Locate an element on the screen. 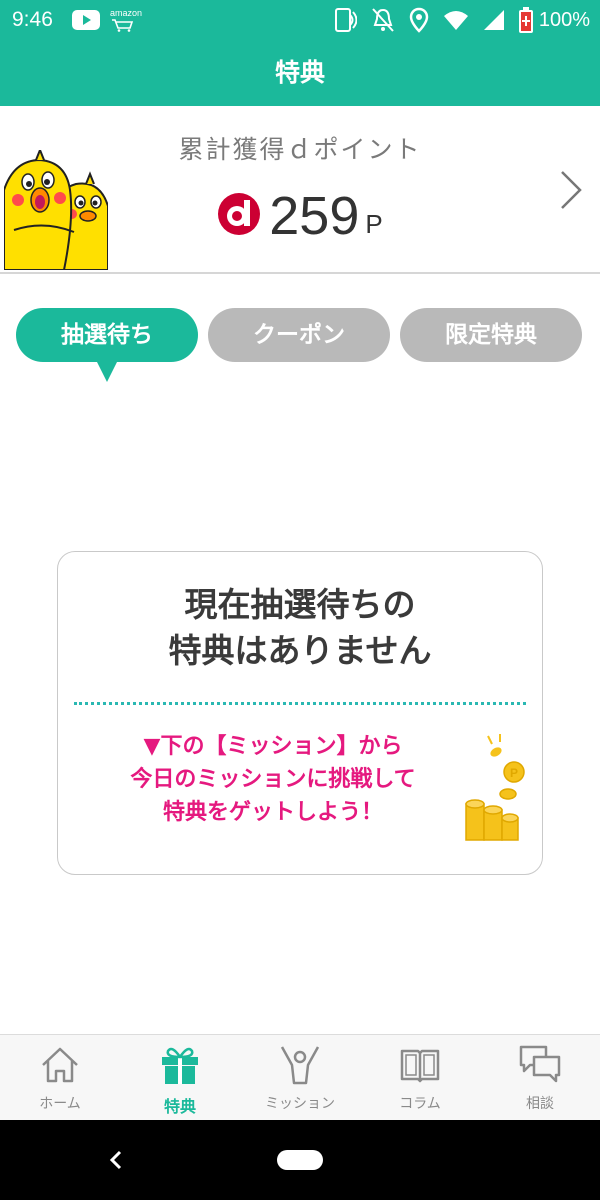 Image resolution: width=600 pixels, height=1200 pixels. hint-line1: ▼下の【ミッション】から is located at coordinates (273, 746).